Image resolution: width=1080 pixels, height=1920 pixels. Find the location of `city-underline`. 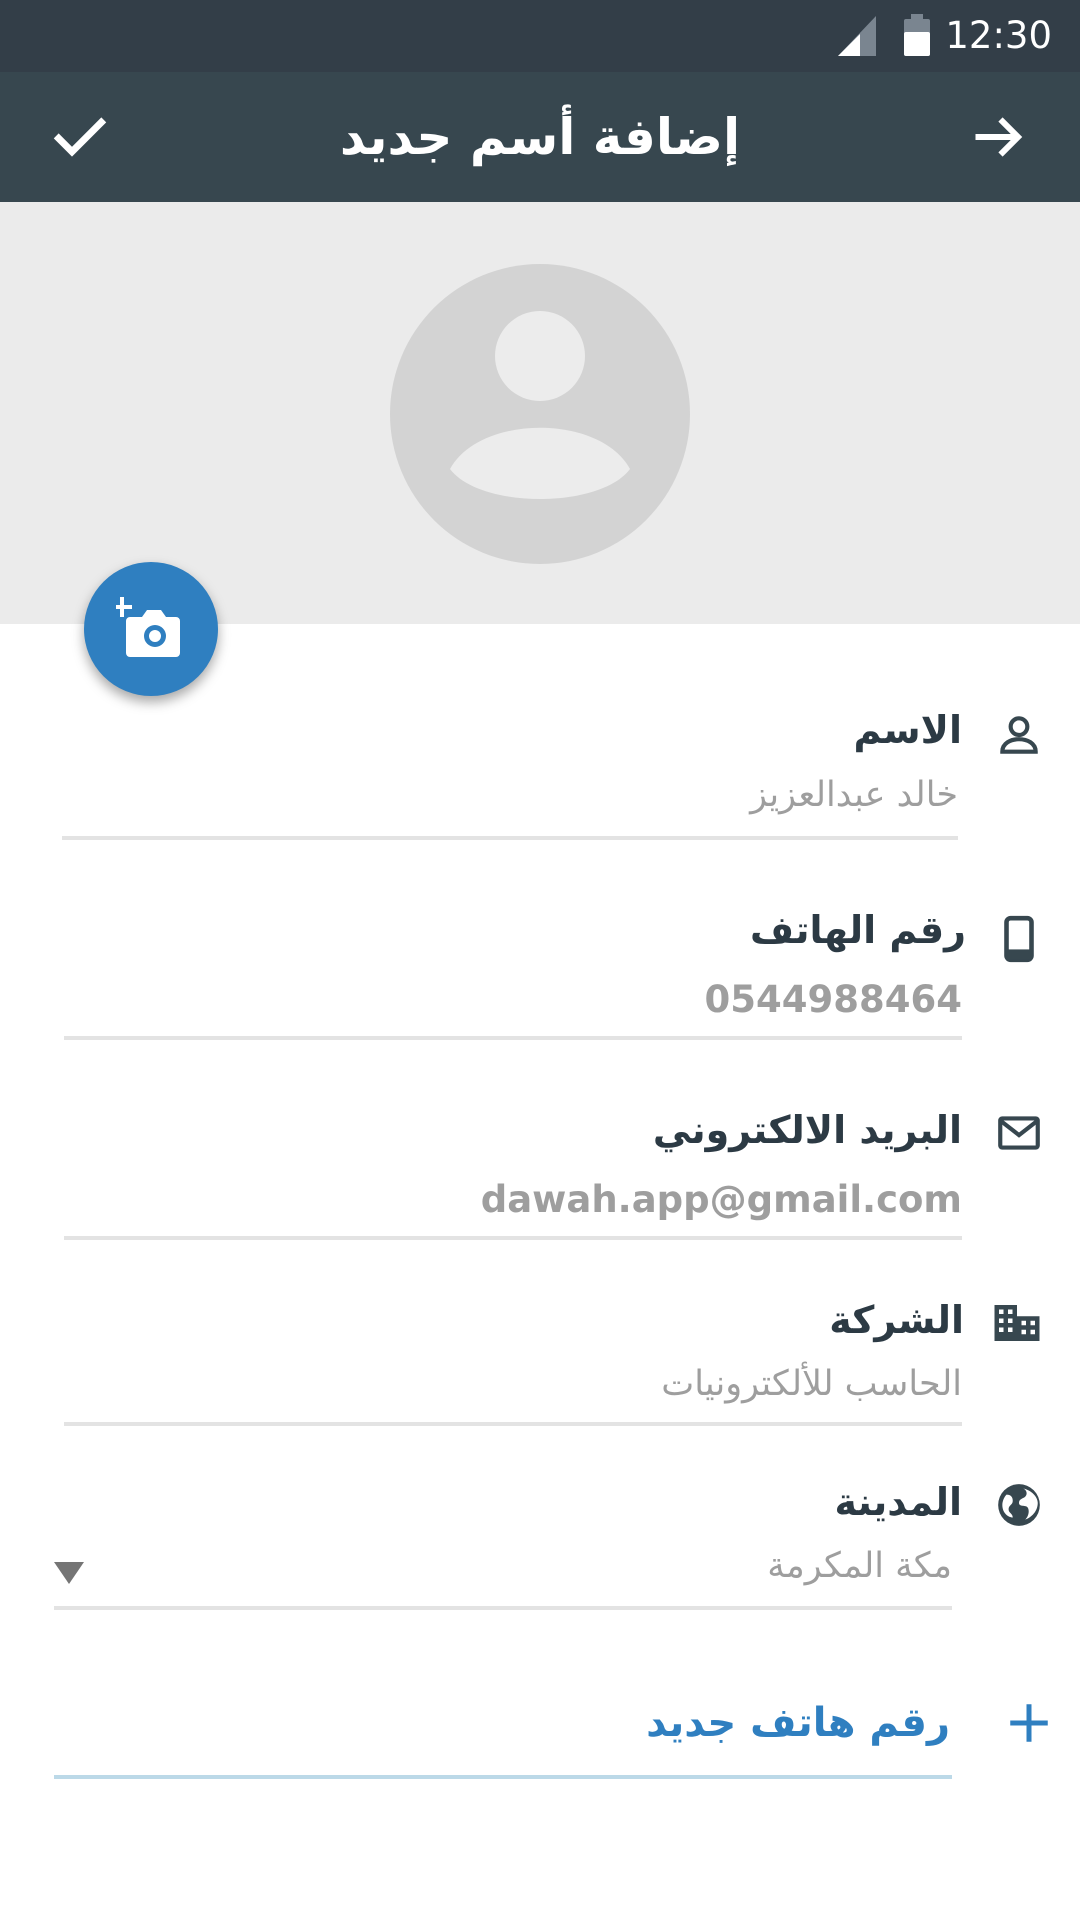

city-underline is located at coordinates (503, 1608).